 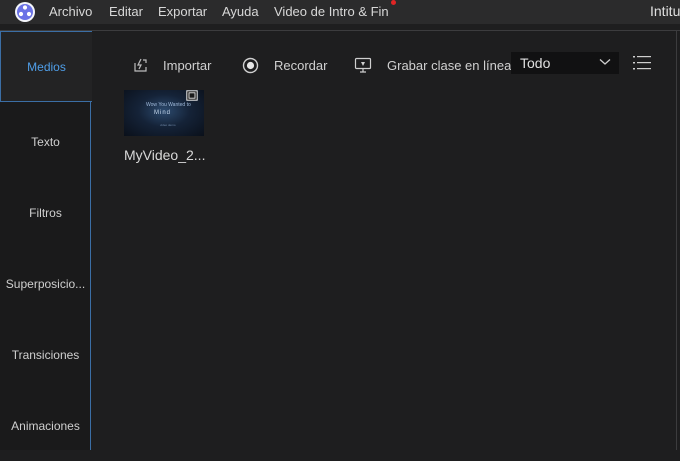 I want to click on import-button: Importar, so click(x=171, y=65).